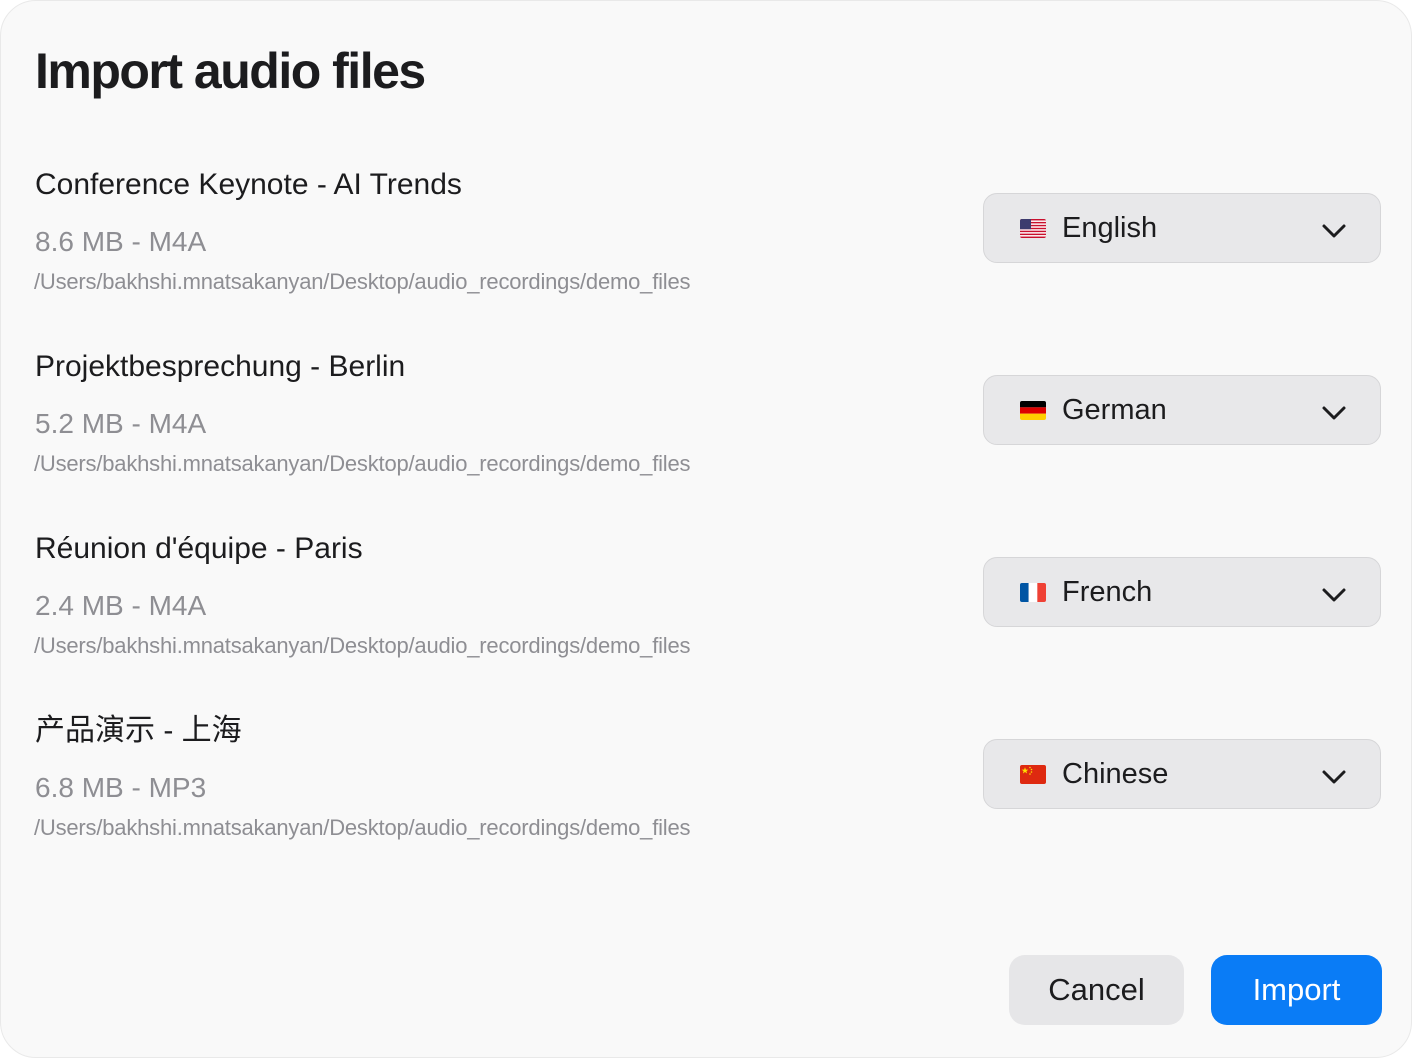 The image size is (1412, 1058). Describe the element at coordinates (1033, 774) in the screenshot. I see `cn-flag-icon` at that location.